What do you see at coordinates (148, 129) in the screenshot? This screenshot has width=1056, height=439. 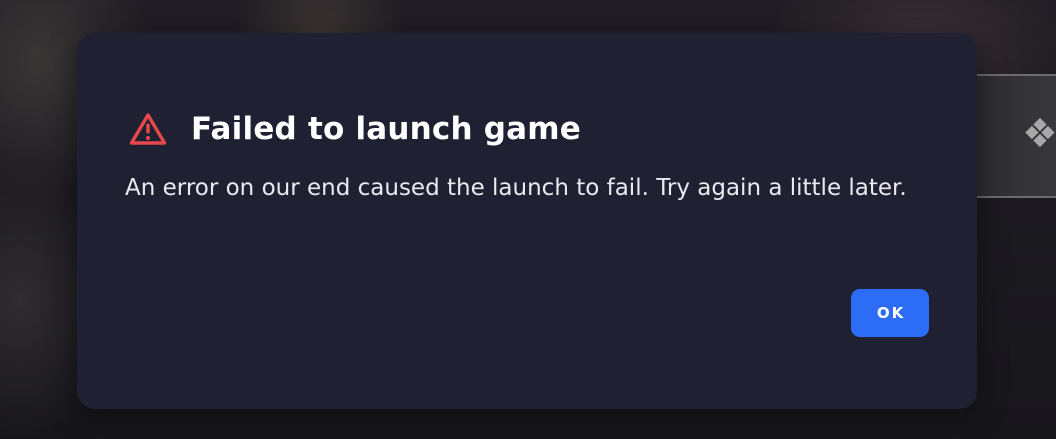 I see `warning-triangle-icon` at bounding box center [148, 129].